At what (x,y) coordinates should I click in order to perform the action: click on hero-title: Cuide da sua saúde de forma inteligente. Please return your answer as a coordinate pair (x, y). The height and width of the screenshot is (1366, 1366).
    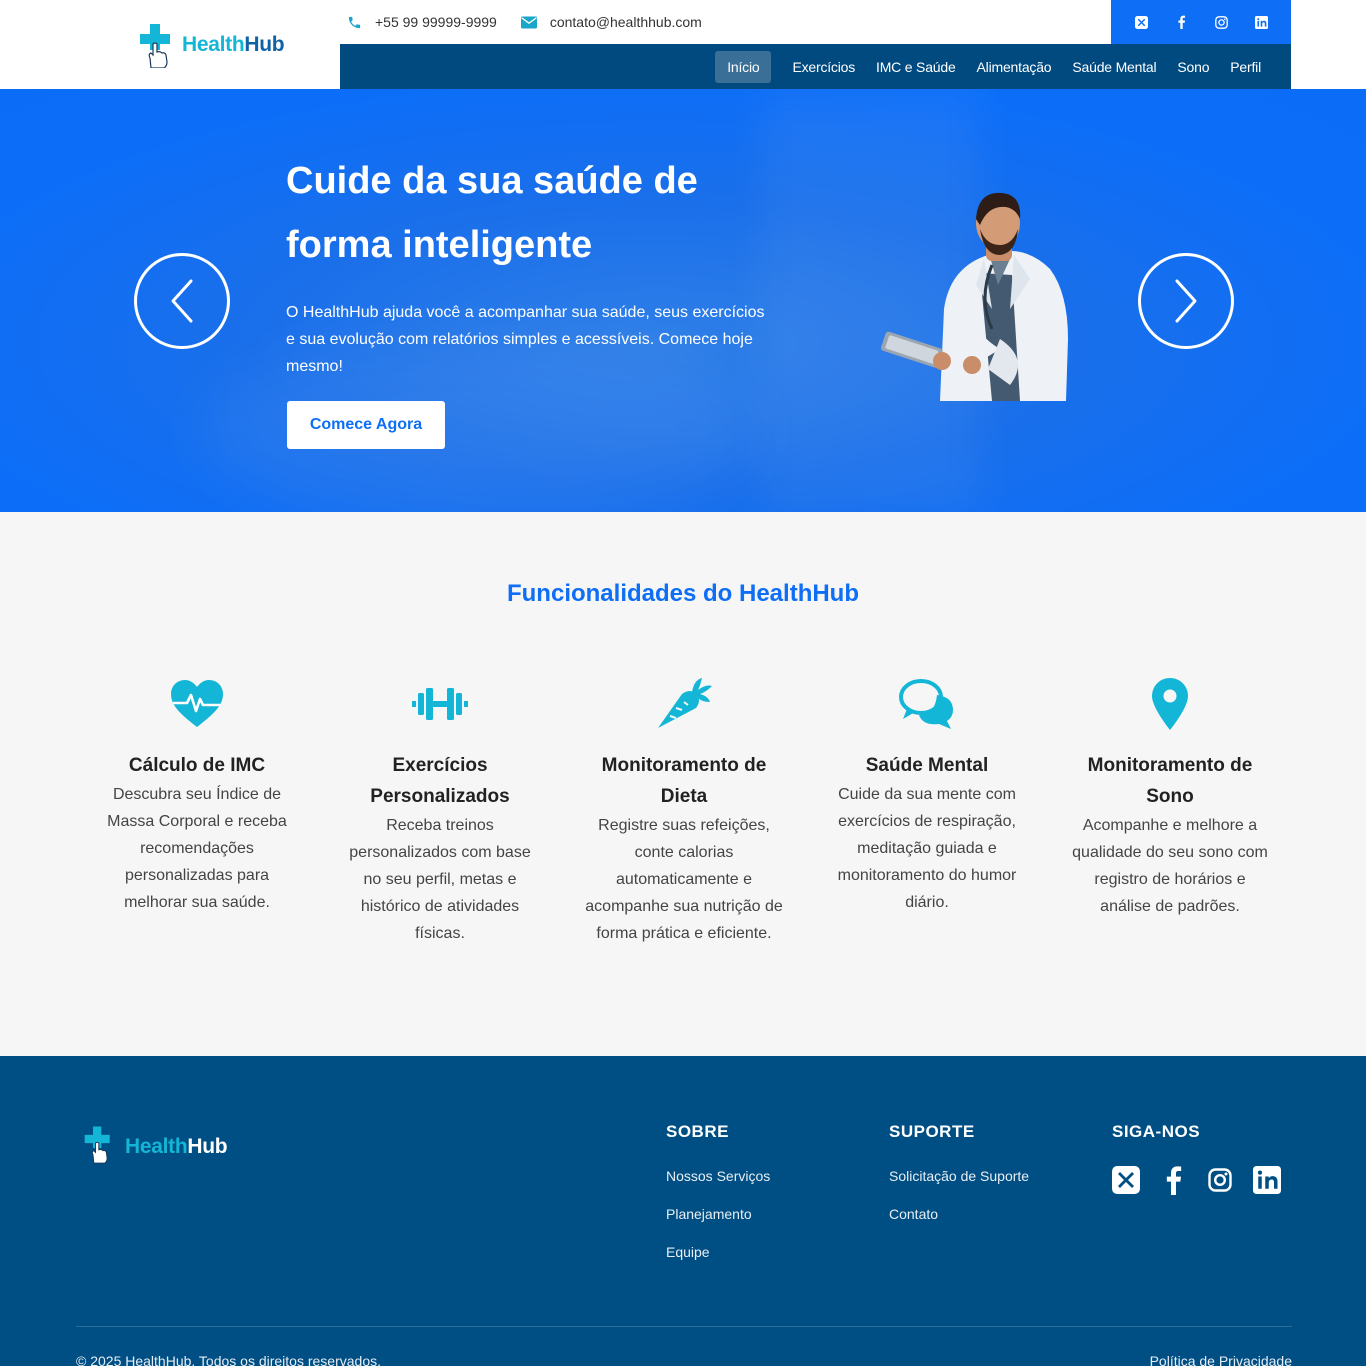
    Looking at the image, I should click on (492, 213).